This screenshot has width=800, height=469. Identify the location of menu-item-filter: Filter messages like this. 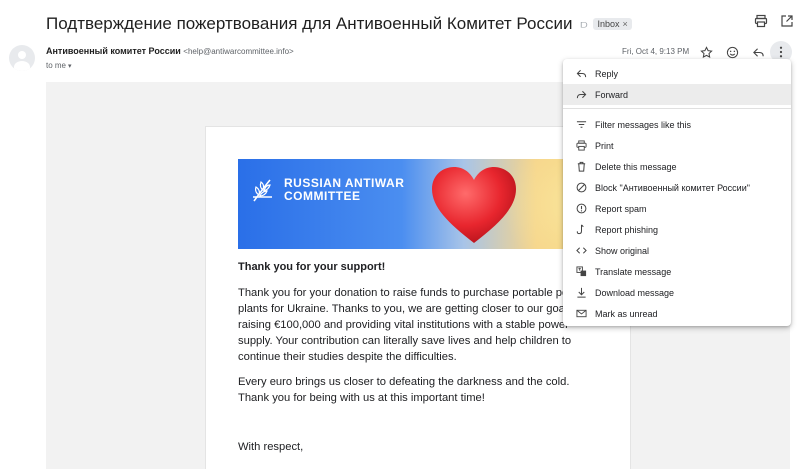
(677, 124).